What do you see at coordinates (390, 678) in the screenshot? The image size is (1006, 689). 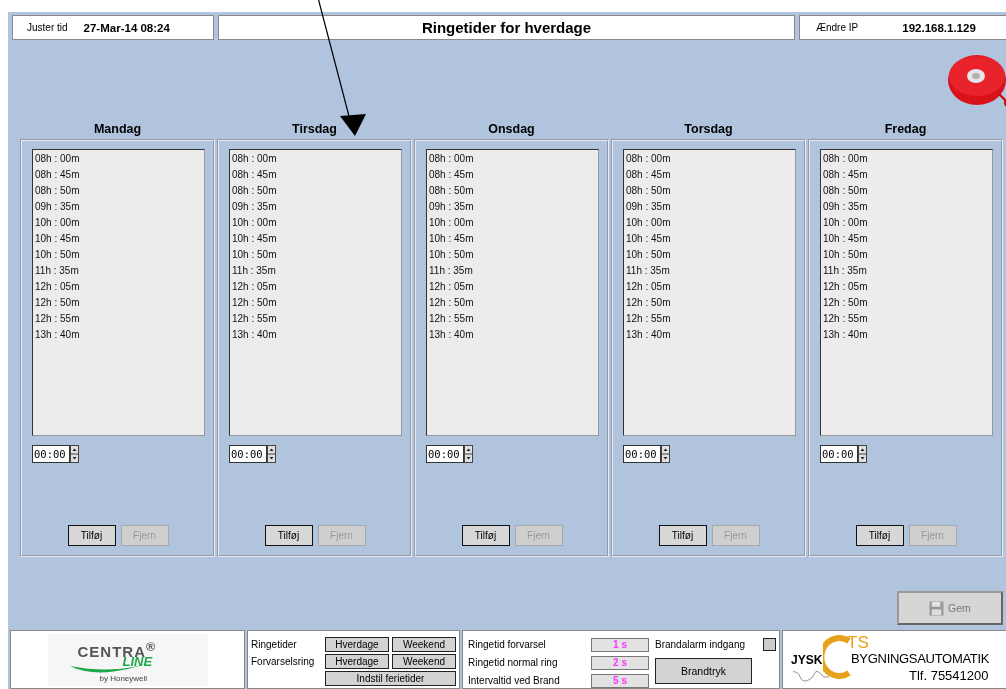 I see `holiday-button: Indstil ferietider` at bounding box center [390, 678].